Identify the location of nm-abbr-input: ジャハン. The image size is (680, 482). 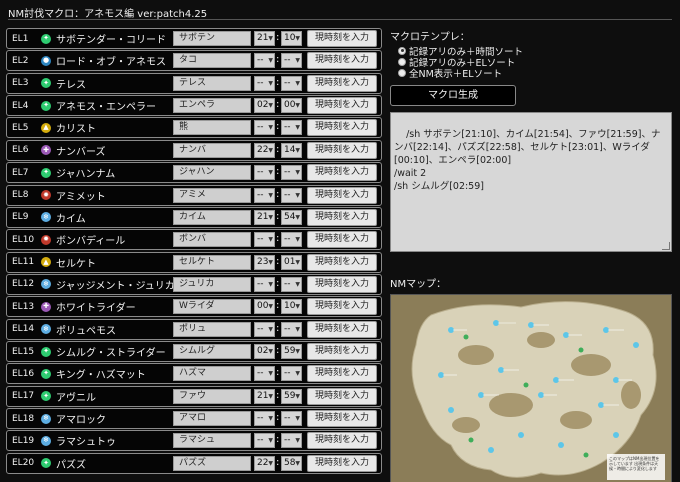
(212, 173).